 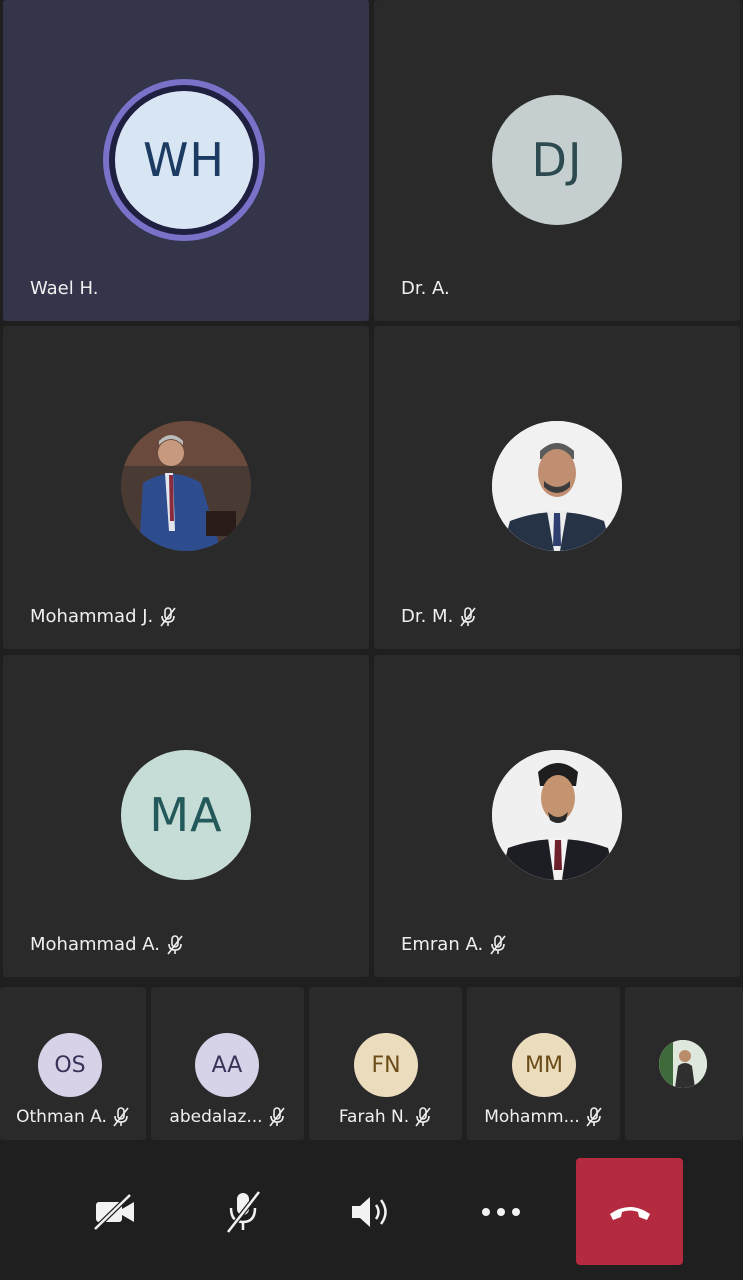 I want to click on participant-name: Mohammad J., so click(x=103, y=616).